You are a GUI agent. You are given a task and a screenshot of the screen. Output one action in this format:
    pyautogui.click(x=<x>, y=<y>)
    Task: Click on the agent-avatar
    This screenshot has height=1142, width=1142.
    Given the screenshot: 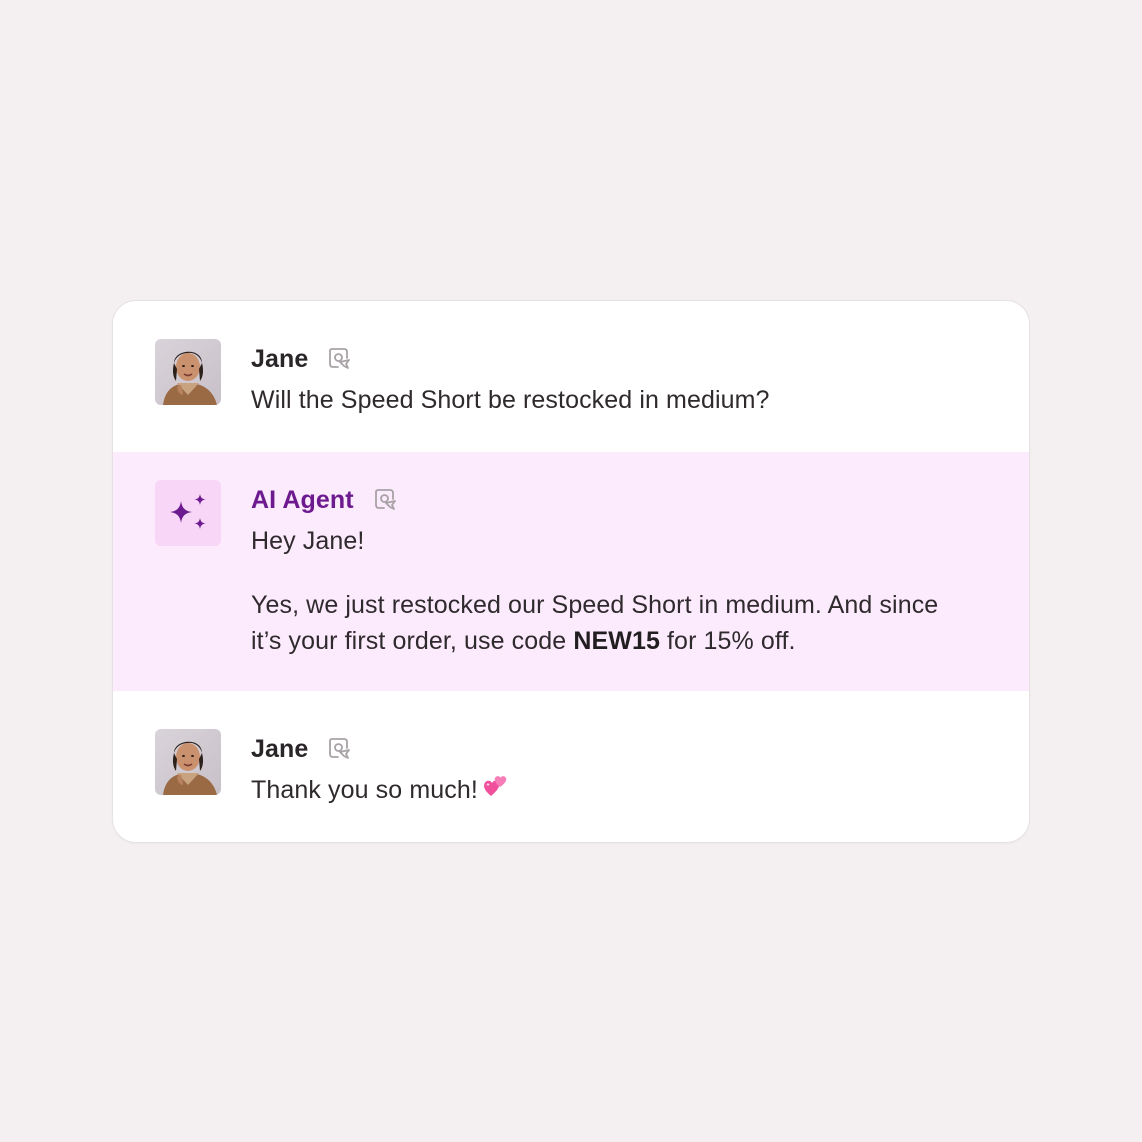 What is the action you would take?
    pyautogui.click(x=188, y=513)
    